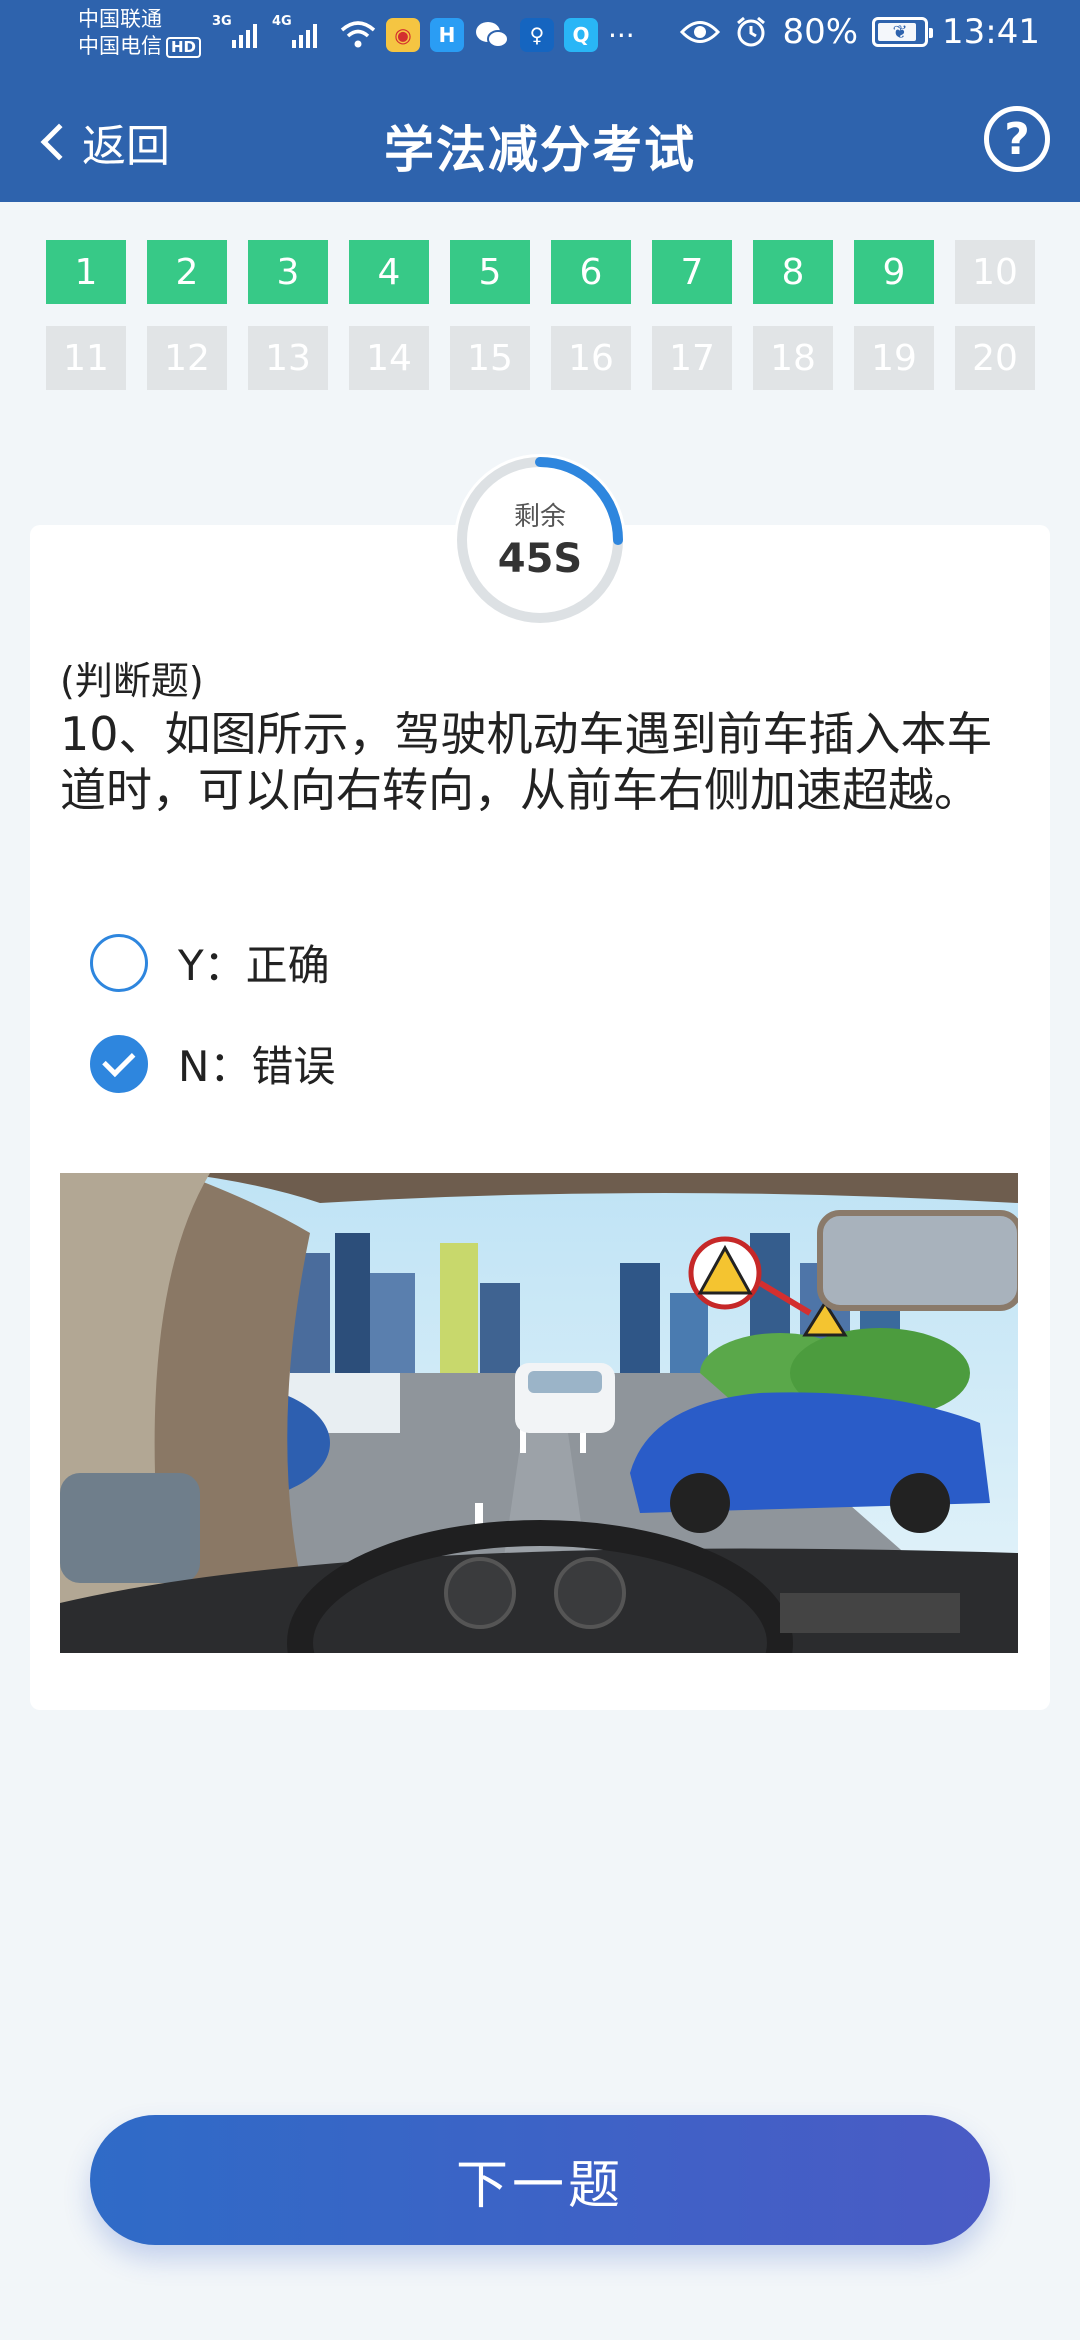  Describe the element at coordinates (540, 559) in the screenshot. I see `timer-value: 45S` at that location.